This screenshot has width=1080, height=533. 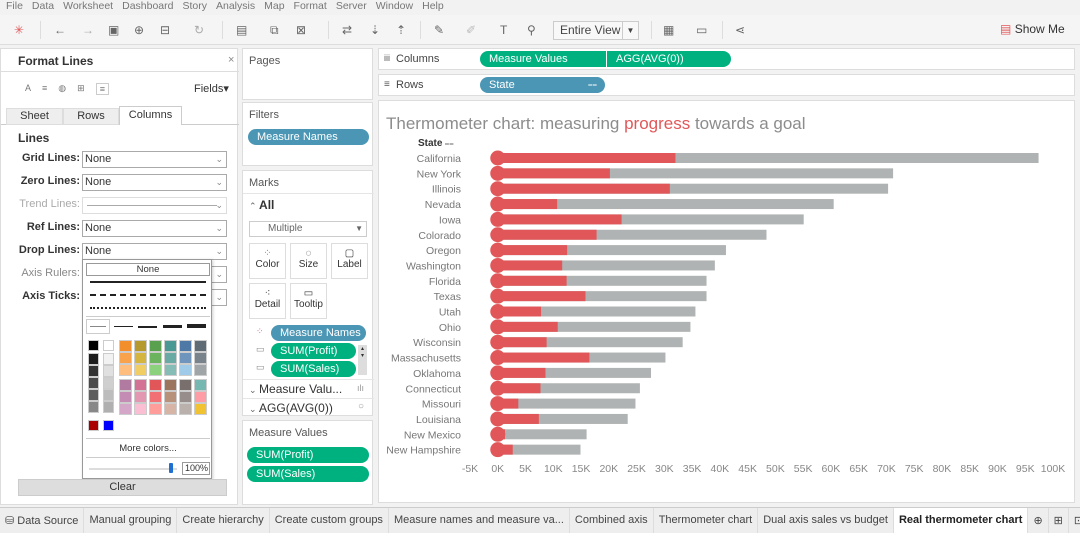 I want to click on sheet-tab: Manual grouping, so click(x=131, y=520).